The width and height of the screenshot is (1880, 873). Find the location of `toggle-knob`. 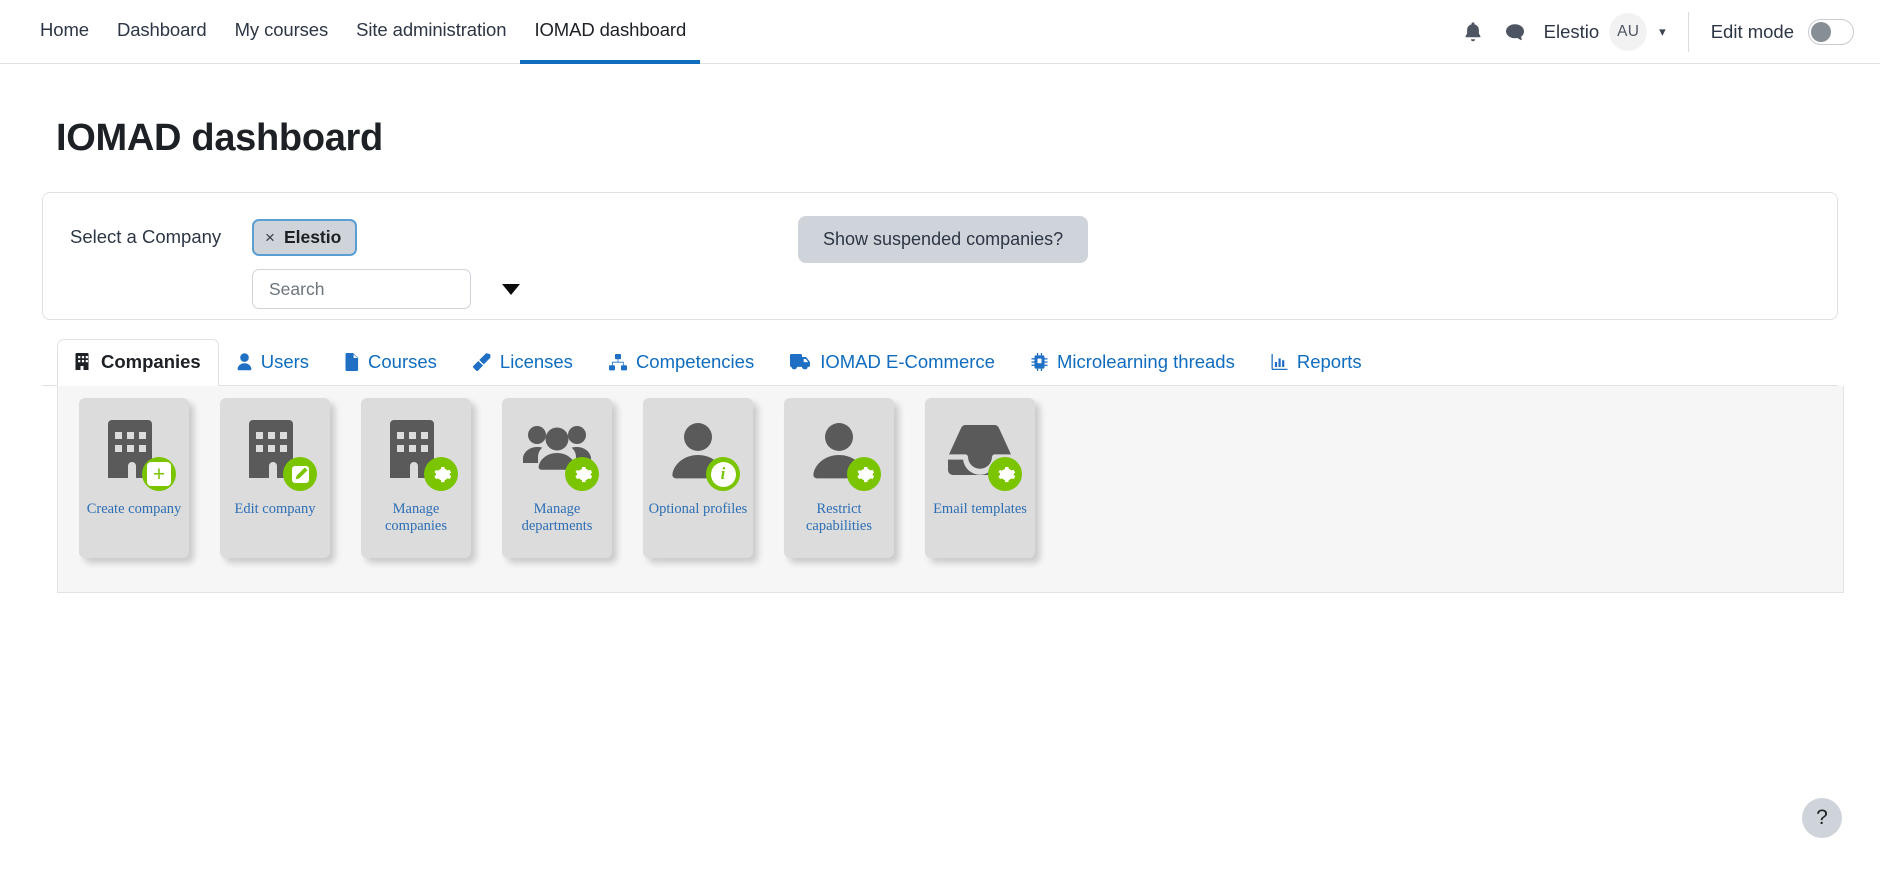

toggle-knob is located at coordinates (1821, 31).